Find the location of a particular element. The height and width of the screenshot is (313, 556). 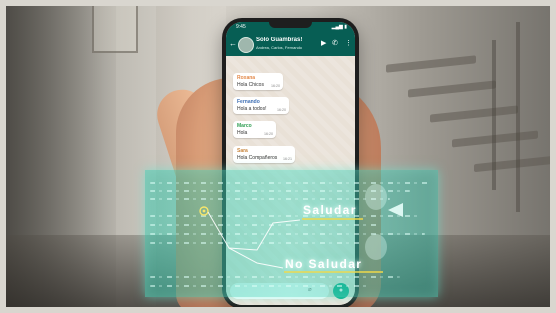

label-saludar: Saludar is located at coordinates (330, 210).